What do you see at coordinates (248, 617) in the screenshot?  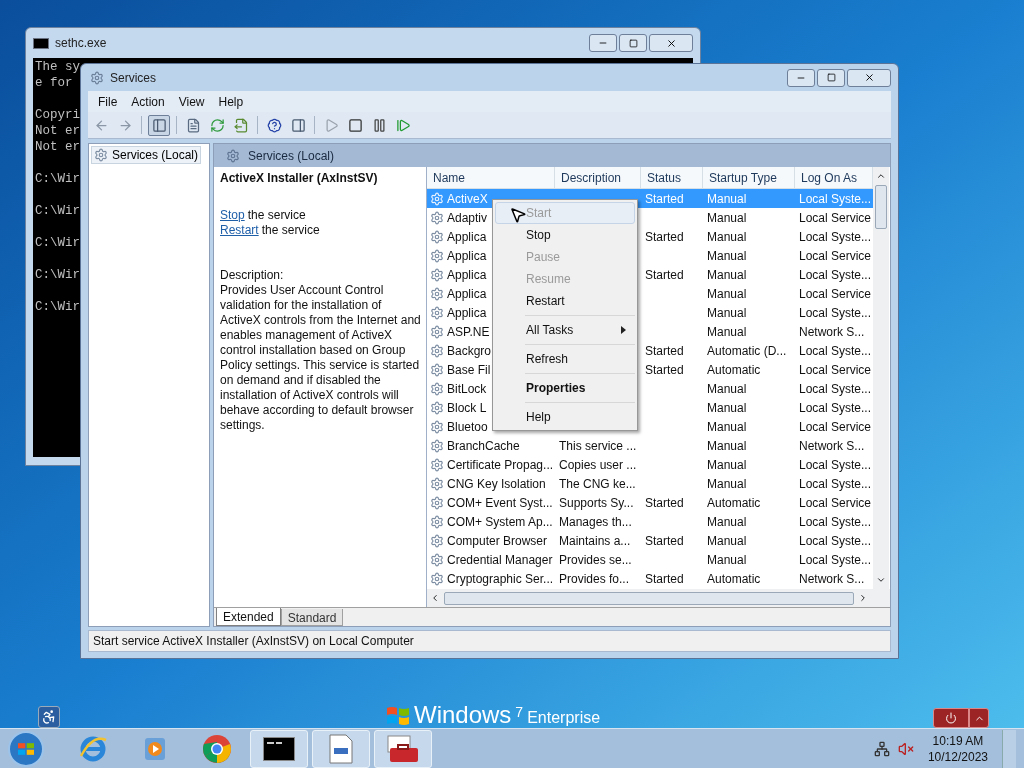 I see `view-tab: Extended` at bounding box center [248, 617].